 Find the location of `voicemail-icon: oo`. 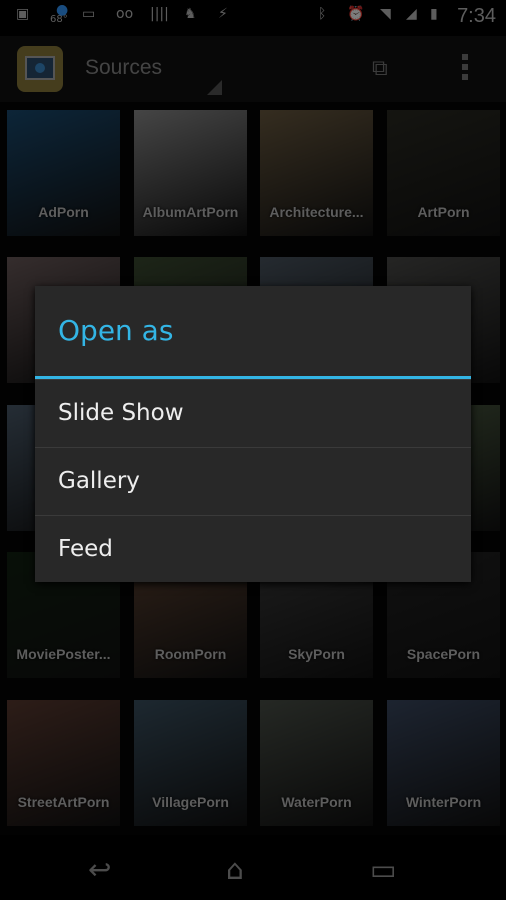

voicemail-icon: oo is located at coordinates (125, 14).